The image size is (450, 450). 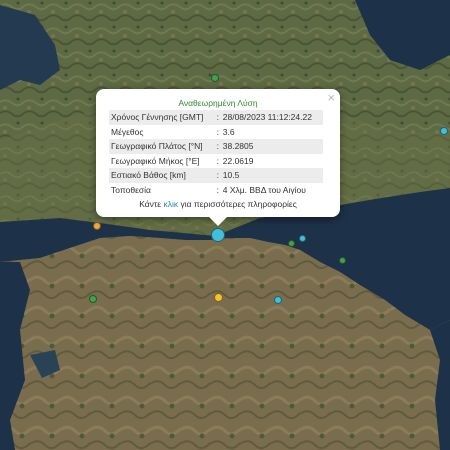 What do you see at coordinates (162, 117) in the screenshot?
I see `row-label: Χρόνος Γέννησης [GMT]` at bounding box center [162, 117].